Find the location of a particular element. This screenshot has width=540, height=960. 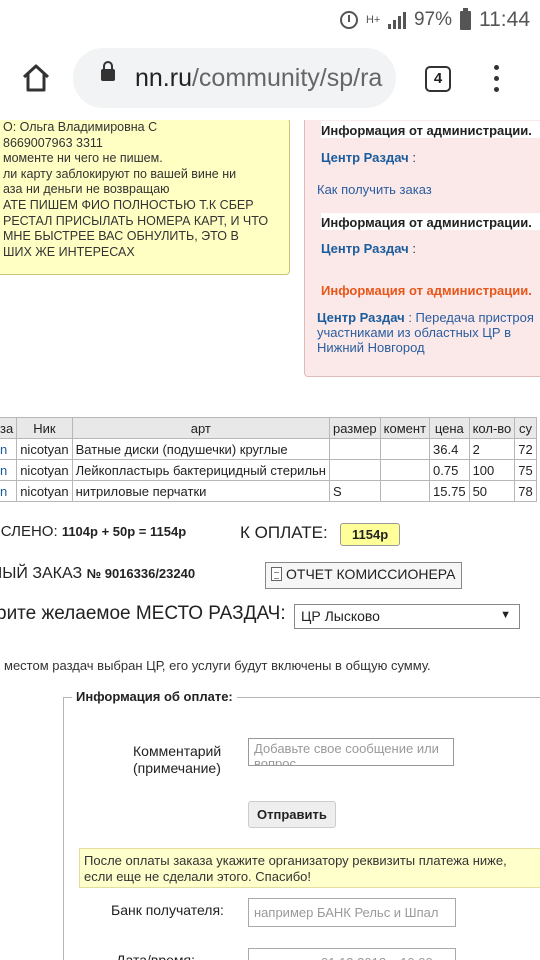

bank-input: например БАНК Рельс и Шпал is located at coordinates (352, 912).